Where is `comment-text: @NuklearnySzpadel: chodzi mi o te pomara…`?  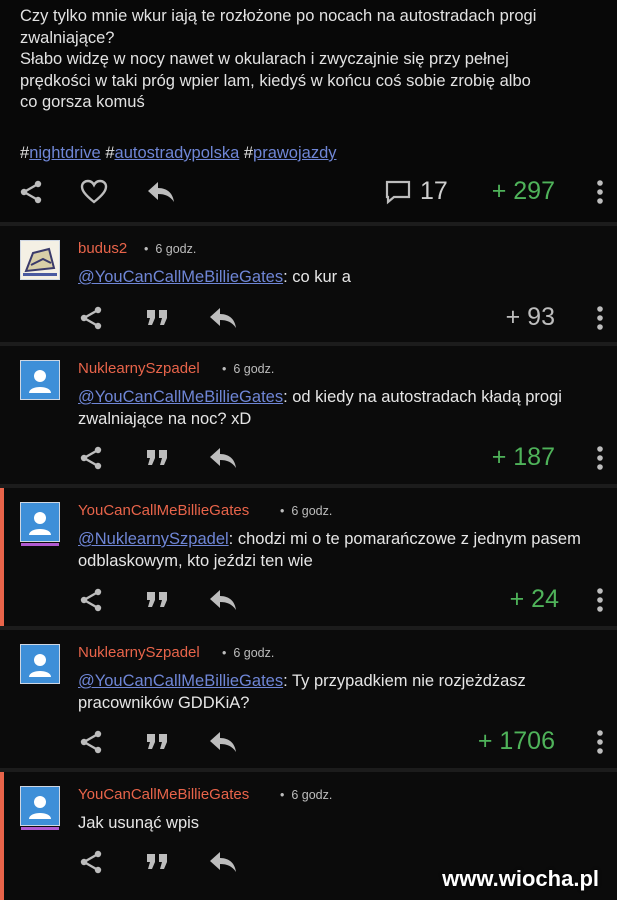 comment-text: @NuklearnySzpadel: chodzi mi o te pomara… is located at coordinates (343, 550).